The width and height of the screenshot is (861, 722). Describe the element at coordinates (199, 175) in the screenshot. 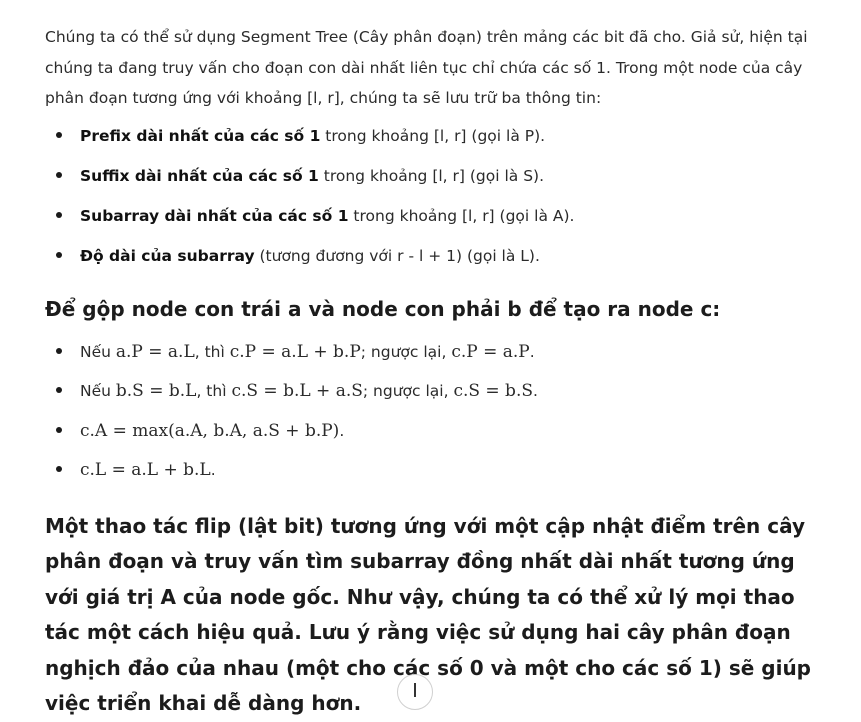

I see `property-name: Suffix dài nhất của các số 1` at that location.